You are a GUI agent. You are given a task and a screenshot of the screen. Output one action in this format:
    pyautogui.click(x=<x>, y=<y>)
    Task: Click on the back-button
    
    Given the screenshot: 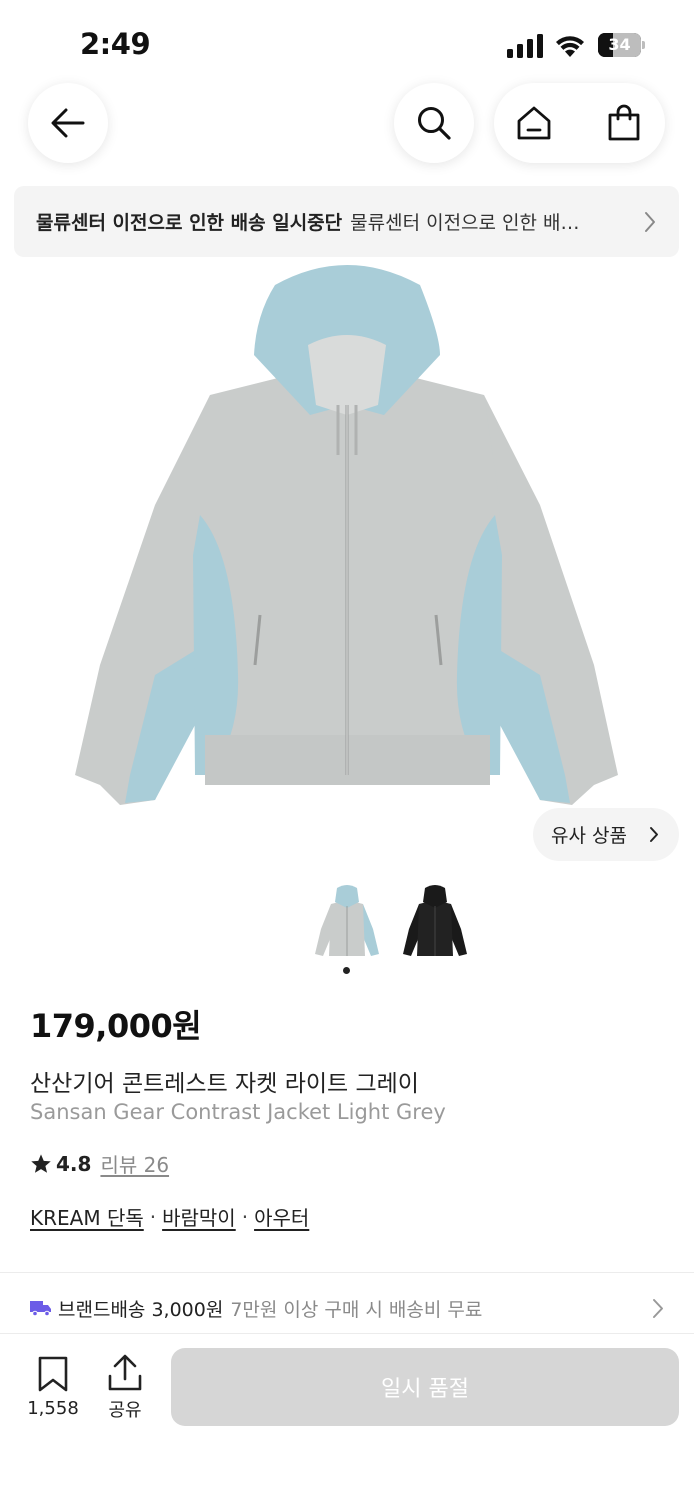 What is the action you would take?
    pyautogui.click(x=68, y=123)
    